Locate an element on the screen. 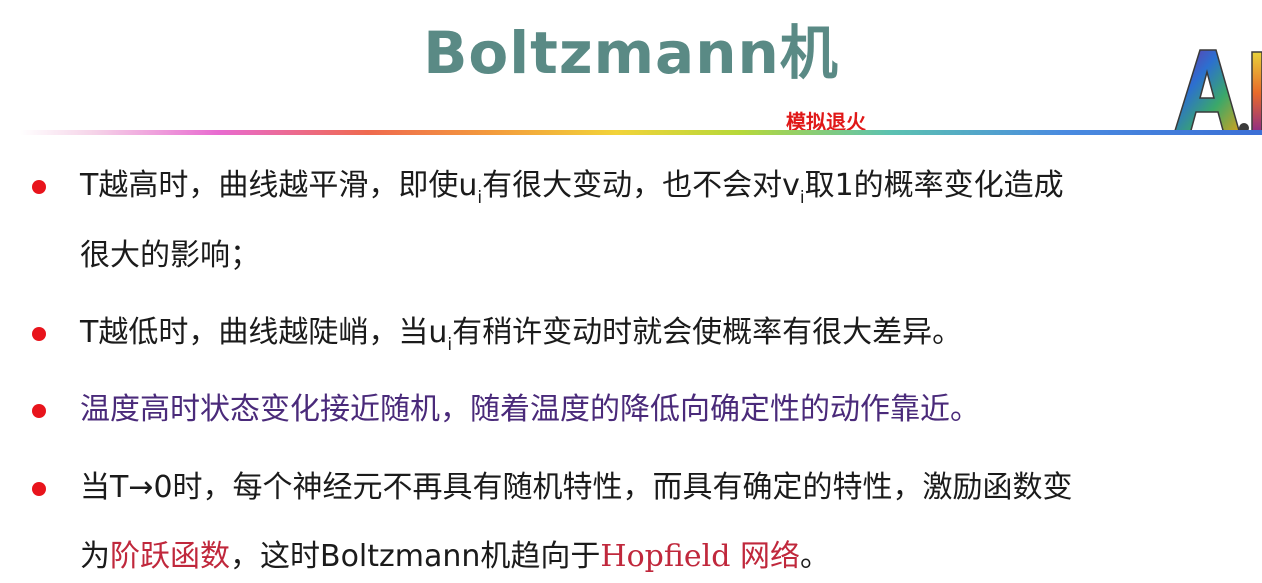 The width and height of the screenshot is (1262, 583). bullet-4-line-1: 当T→0时，每个神经元不再具有随机特性，而具有确定的特性，激励函数变 is located at coordinates (576, 487).